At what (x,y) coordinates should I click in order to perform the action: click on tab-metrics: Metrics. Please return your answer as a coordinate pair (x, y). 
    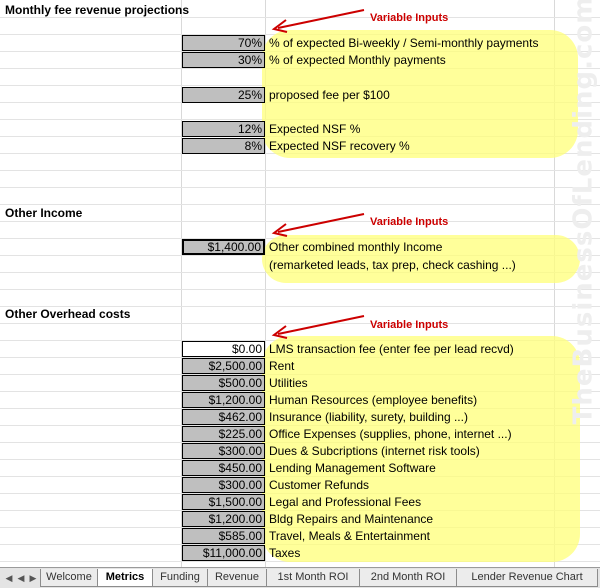
    Looking at the image, I should click on (125, 578).